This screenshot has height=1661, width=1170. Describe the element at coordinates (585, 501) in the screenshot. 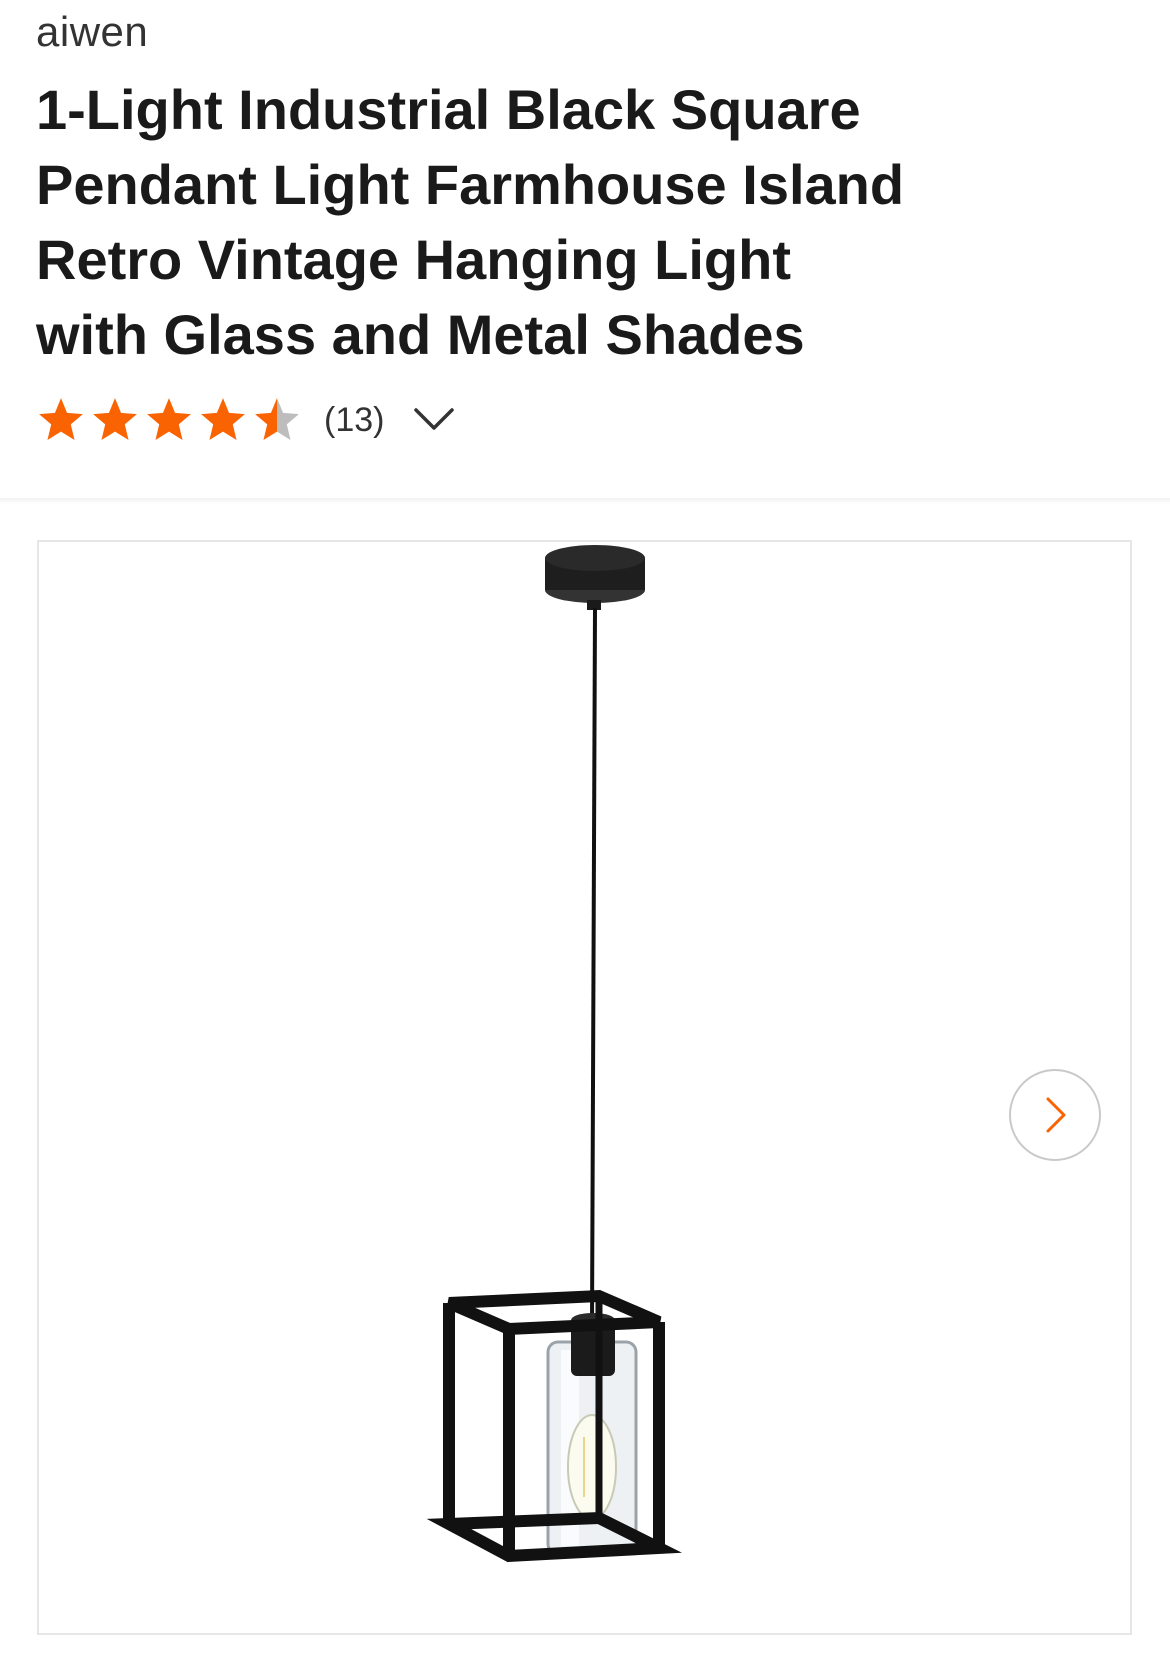

I see `section-divider` at that location.